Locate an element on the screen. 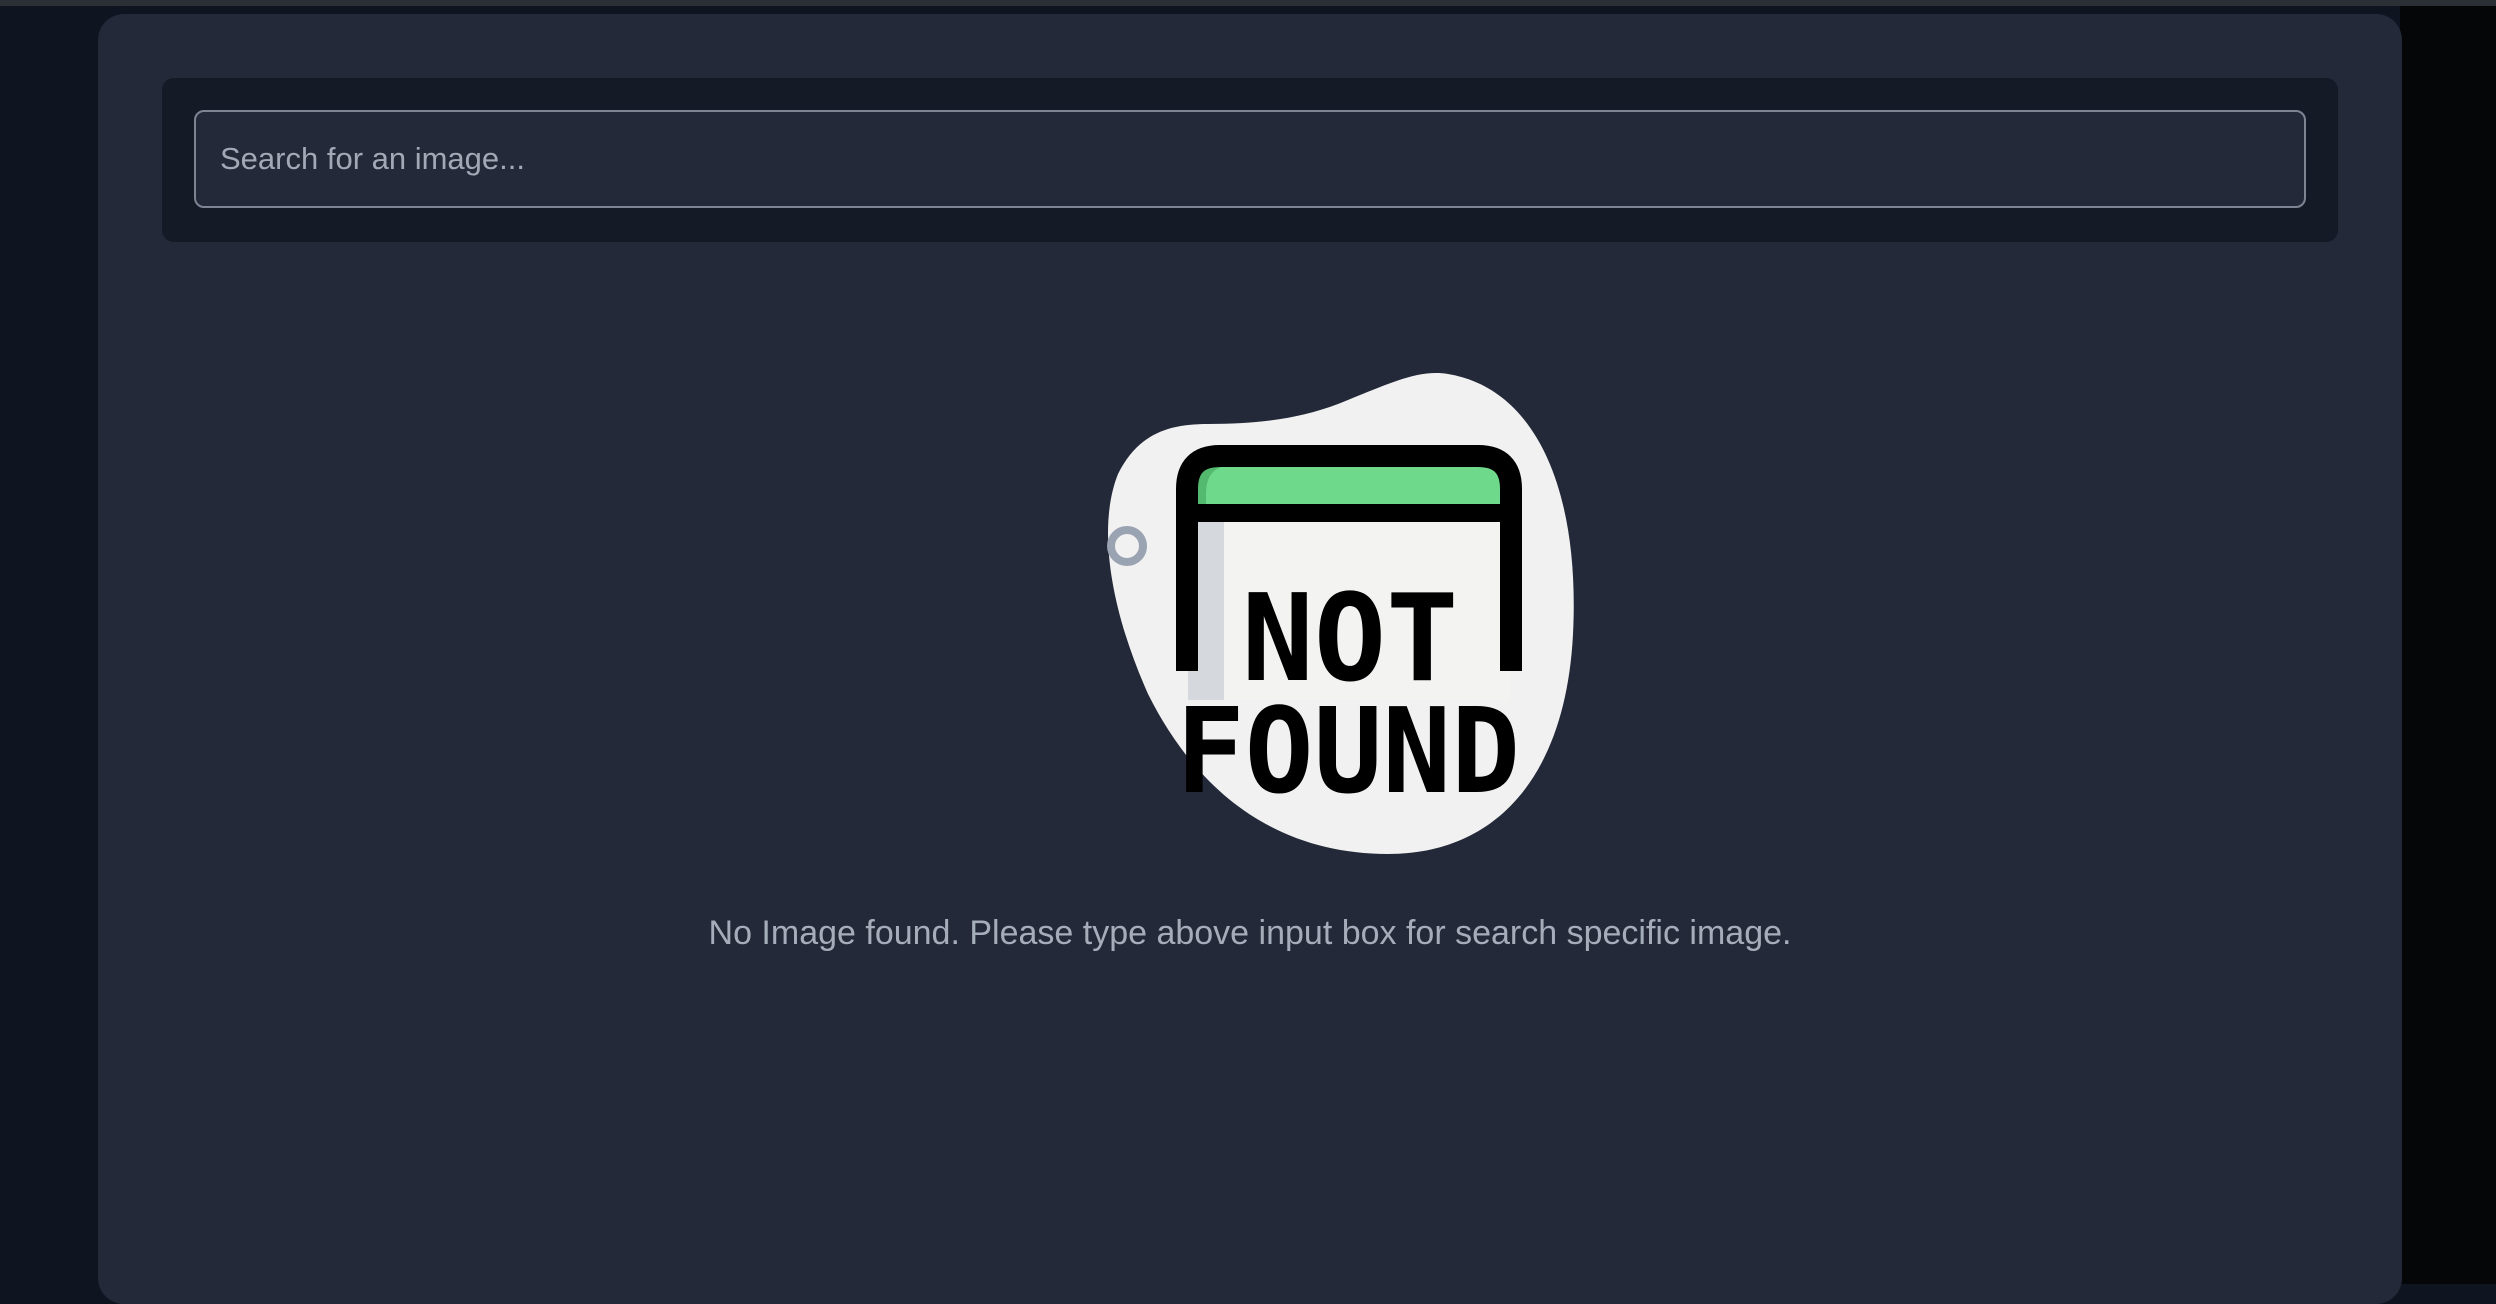 The width and height of the screenshot is (2496, 1304). right-background is located at coordinates (2448, 645).